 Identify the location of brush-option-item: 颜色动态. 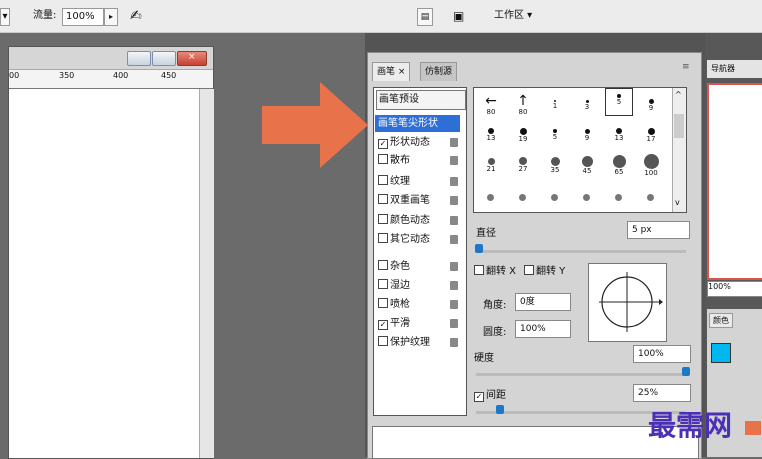
(418, 220).